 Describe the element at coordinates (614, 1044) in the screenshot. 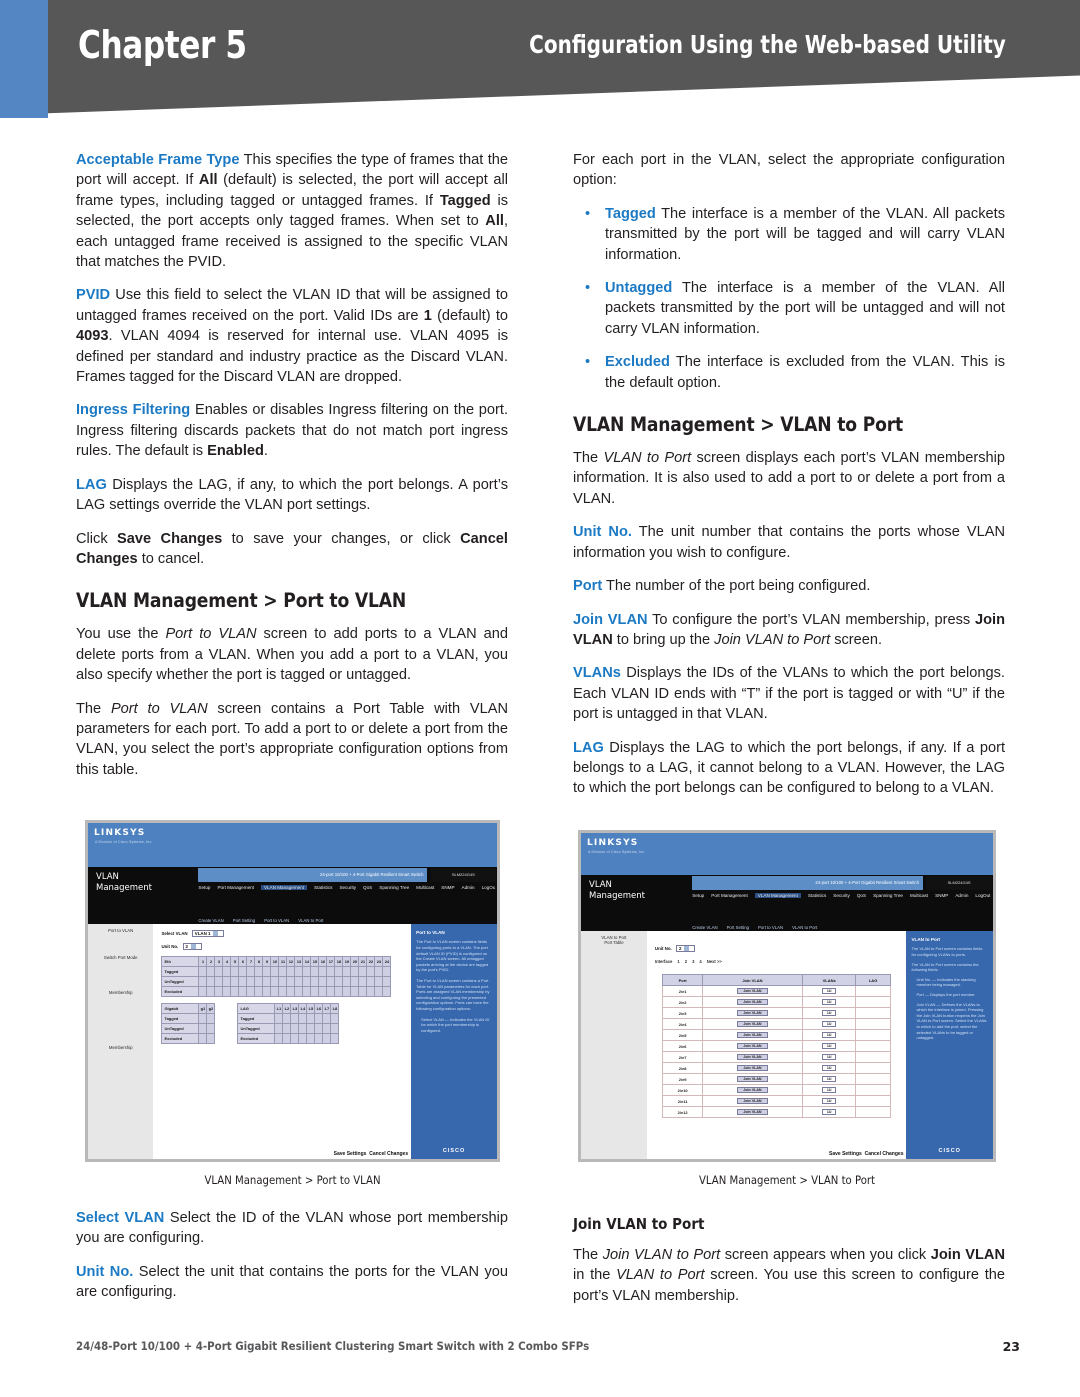

I see `sidebar: VLAN to Port Port Table` at that location.